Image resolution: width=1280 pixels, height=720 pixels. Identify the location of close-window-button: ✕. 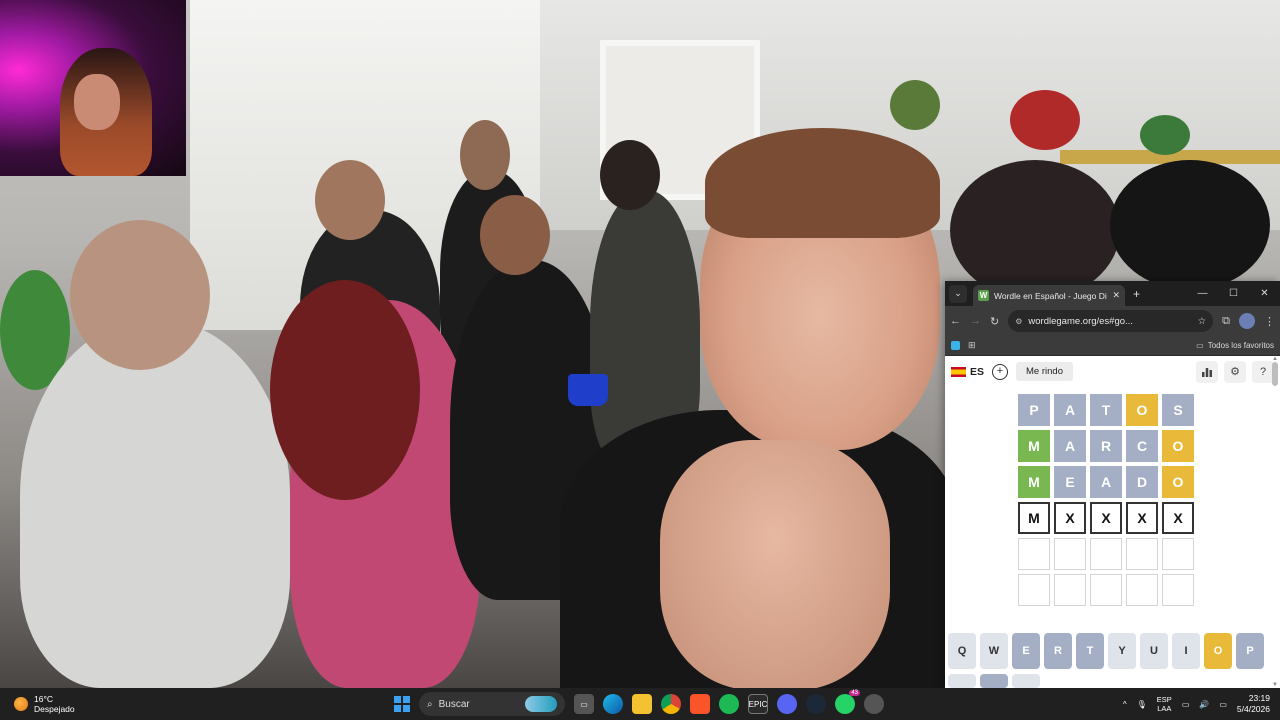
(1264, 293).